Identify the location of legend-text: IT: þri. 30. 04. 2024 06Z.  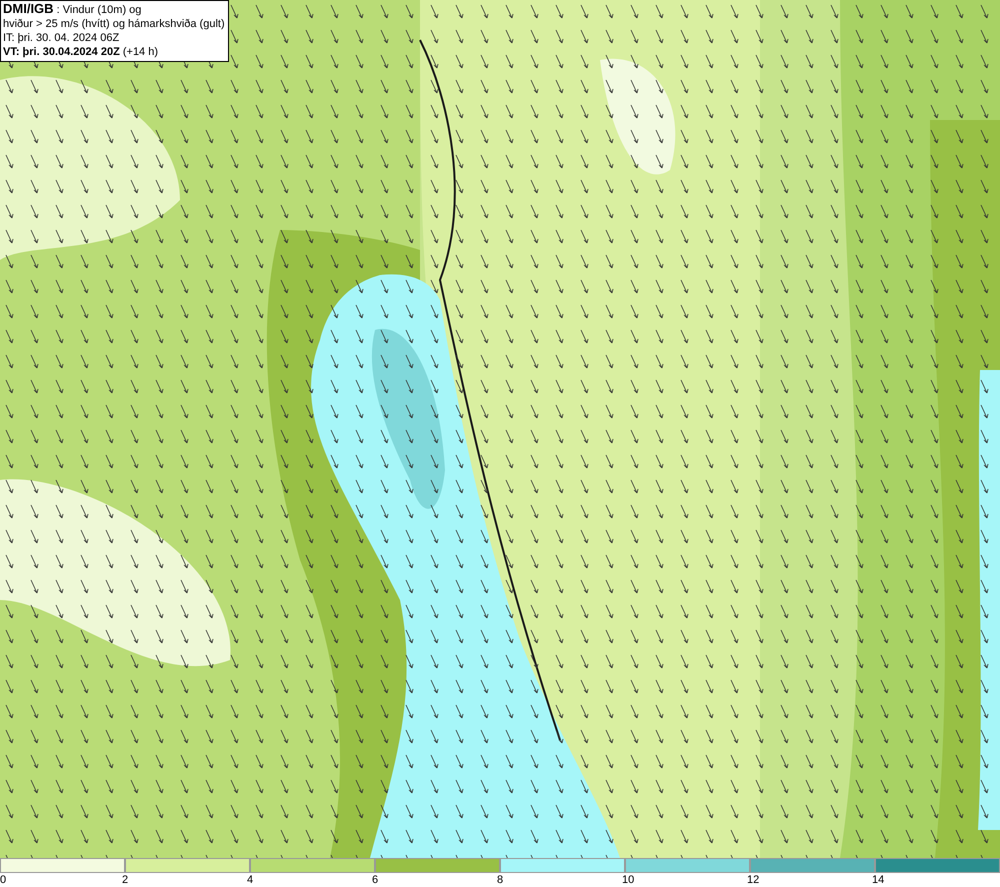
(61, 38).